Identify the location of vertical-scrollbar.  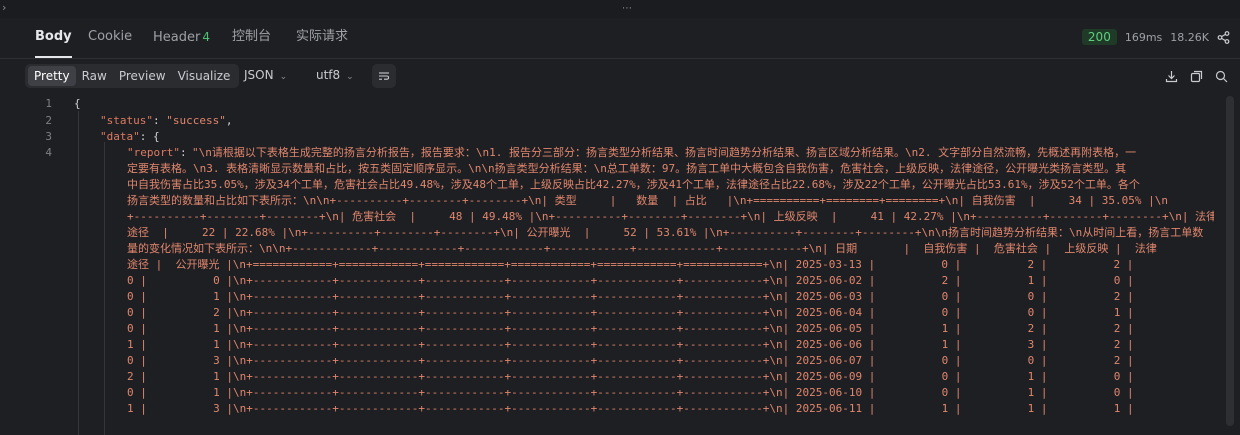
(1230, 265).